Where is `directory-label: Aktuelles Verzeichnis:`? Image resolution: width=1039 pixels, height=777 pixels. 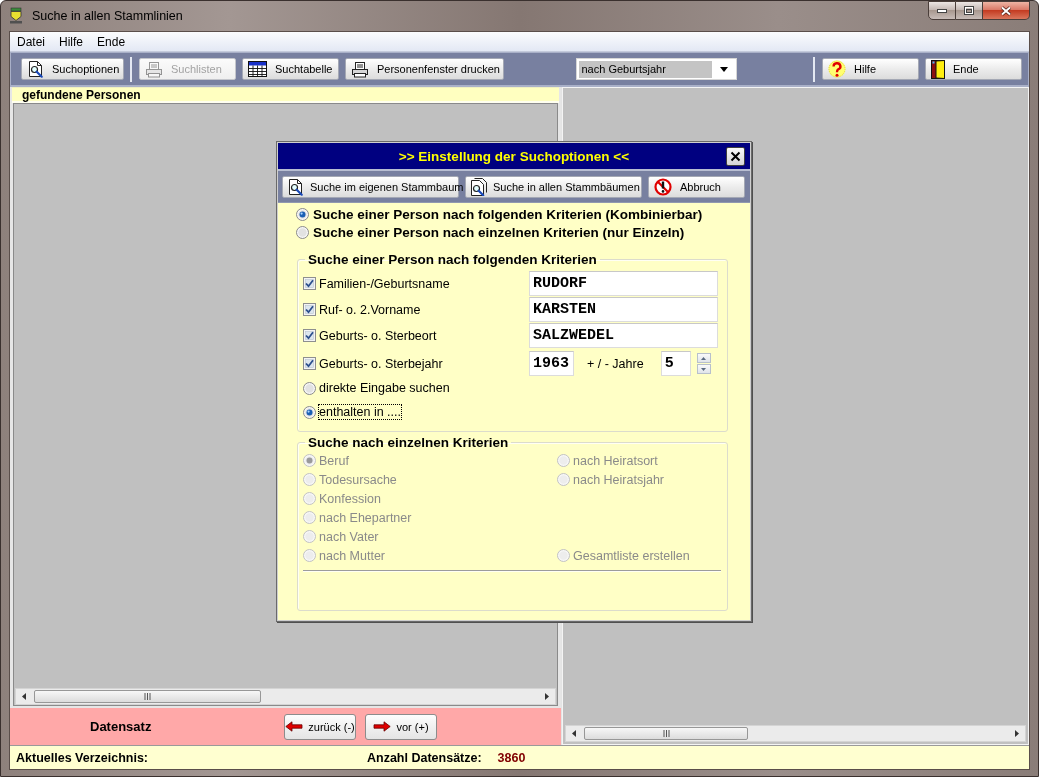 directory-label: Aktuelles Verzeichnis: is located at coordinates (82, 757).